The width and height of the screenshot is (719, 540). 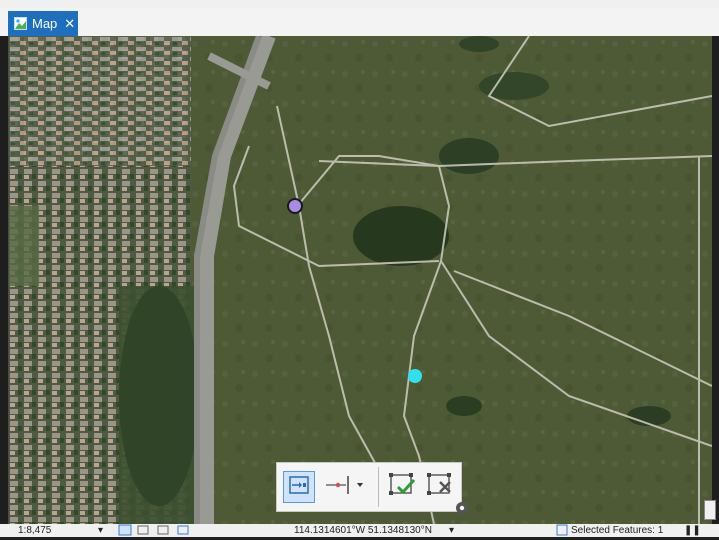 I want to click on coordinate-readout: 114.1314601°W 51.1348130°N, so click(x=363, y=530).